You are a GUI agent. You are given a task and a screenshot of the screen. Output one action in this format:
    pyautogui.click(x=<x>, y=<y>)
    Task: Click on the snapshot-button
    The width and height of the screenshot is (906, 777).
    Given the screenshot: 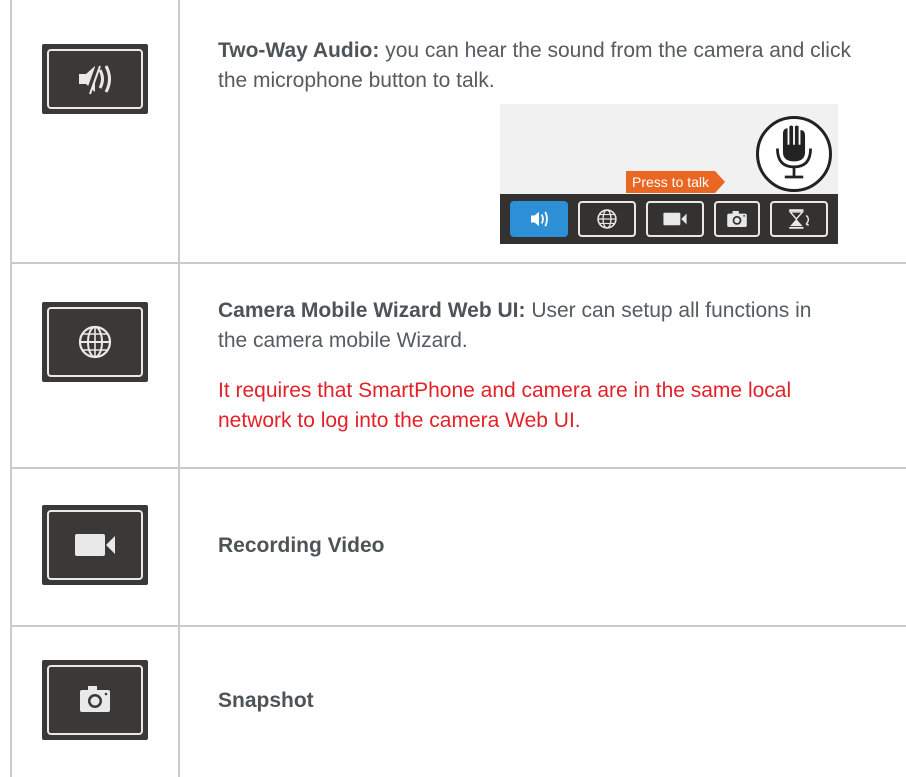 What is the action you would take?
    pyautogui.click(x=737, y=219)
    